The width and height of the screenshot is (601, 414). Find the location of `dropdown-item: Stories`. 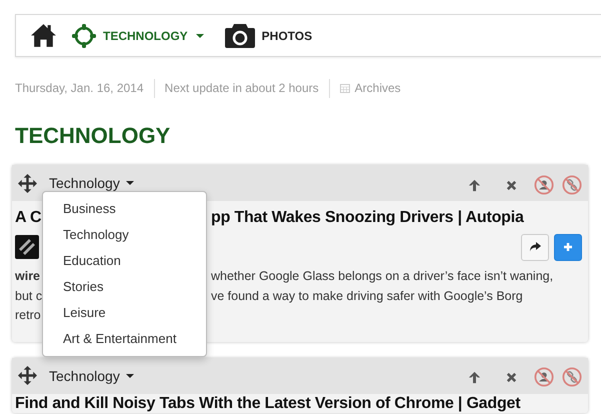

dropdown-item: Stories is located at coordinates (124, 287).